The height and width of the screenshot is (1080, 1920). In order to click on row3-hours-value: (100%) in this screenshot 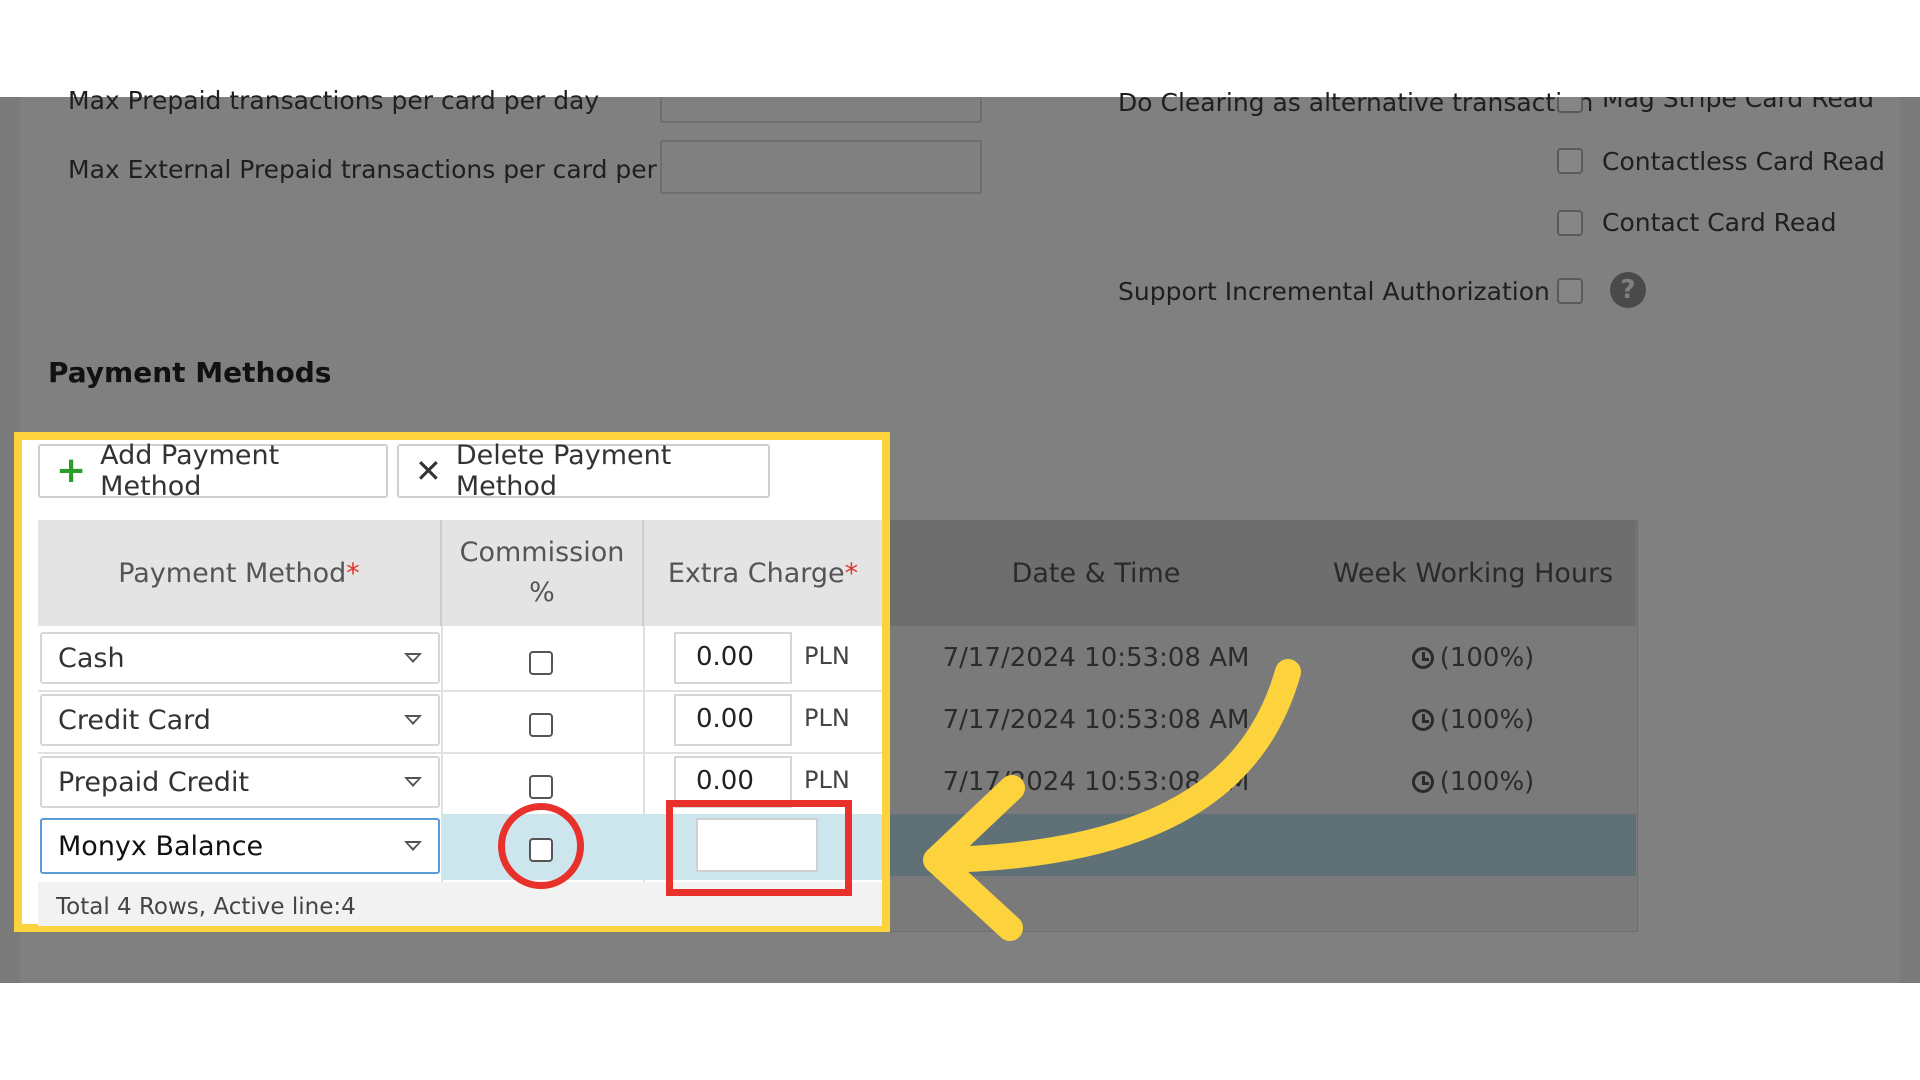, I will do `click(1487, 782)`.